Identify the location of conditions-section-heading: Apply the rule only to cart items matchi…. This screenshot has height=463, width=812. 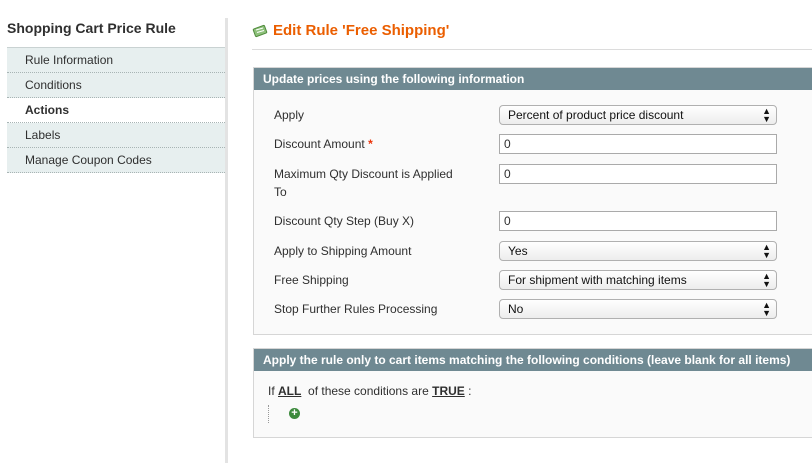
(533, 360).